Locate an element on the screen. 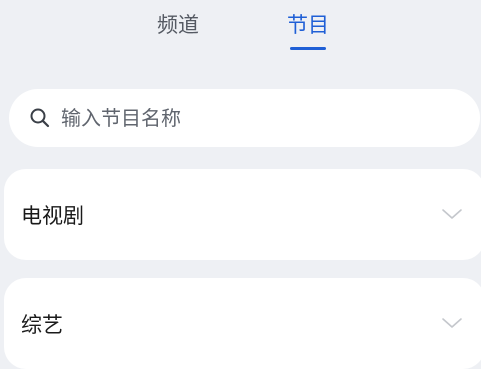 The width and height of the screenshot is (481, 369). search-input is located at coordinates (251, 118).